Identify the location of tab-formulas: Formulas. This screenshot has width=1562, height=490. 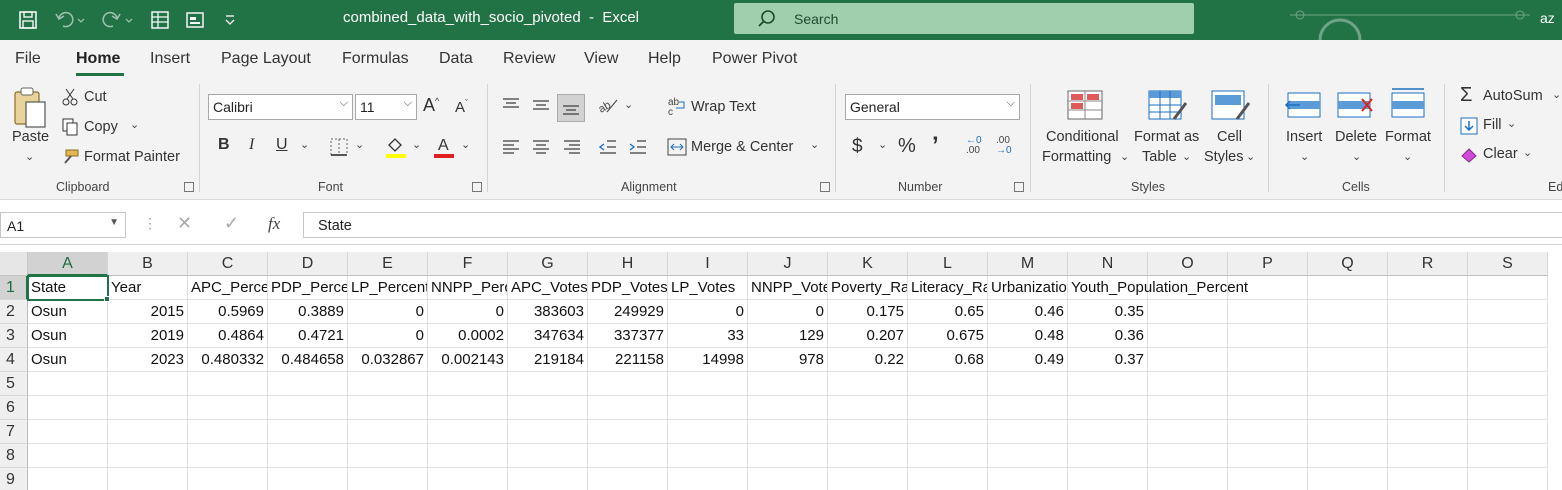
(375, 59).